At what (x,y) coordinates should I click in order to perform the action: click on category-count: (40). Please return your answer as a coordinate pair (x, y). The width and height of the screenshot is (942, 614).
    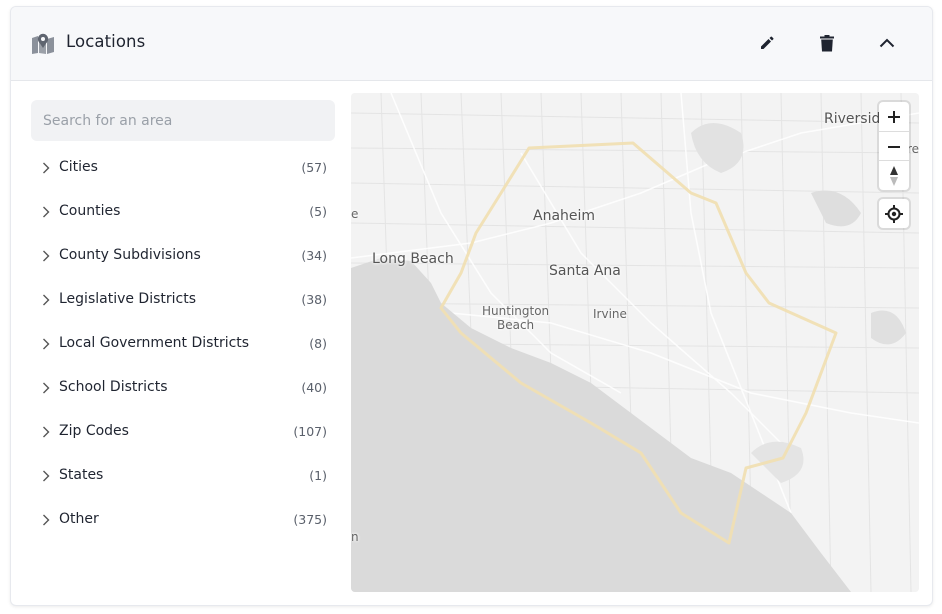
    Looking at the image, I should click on (314, 387).